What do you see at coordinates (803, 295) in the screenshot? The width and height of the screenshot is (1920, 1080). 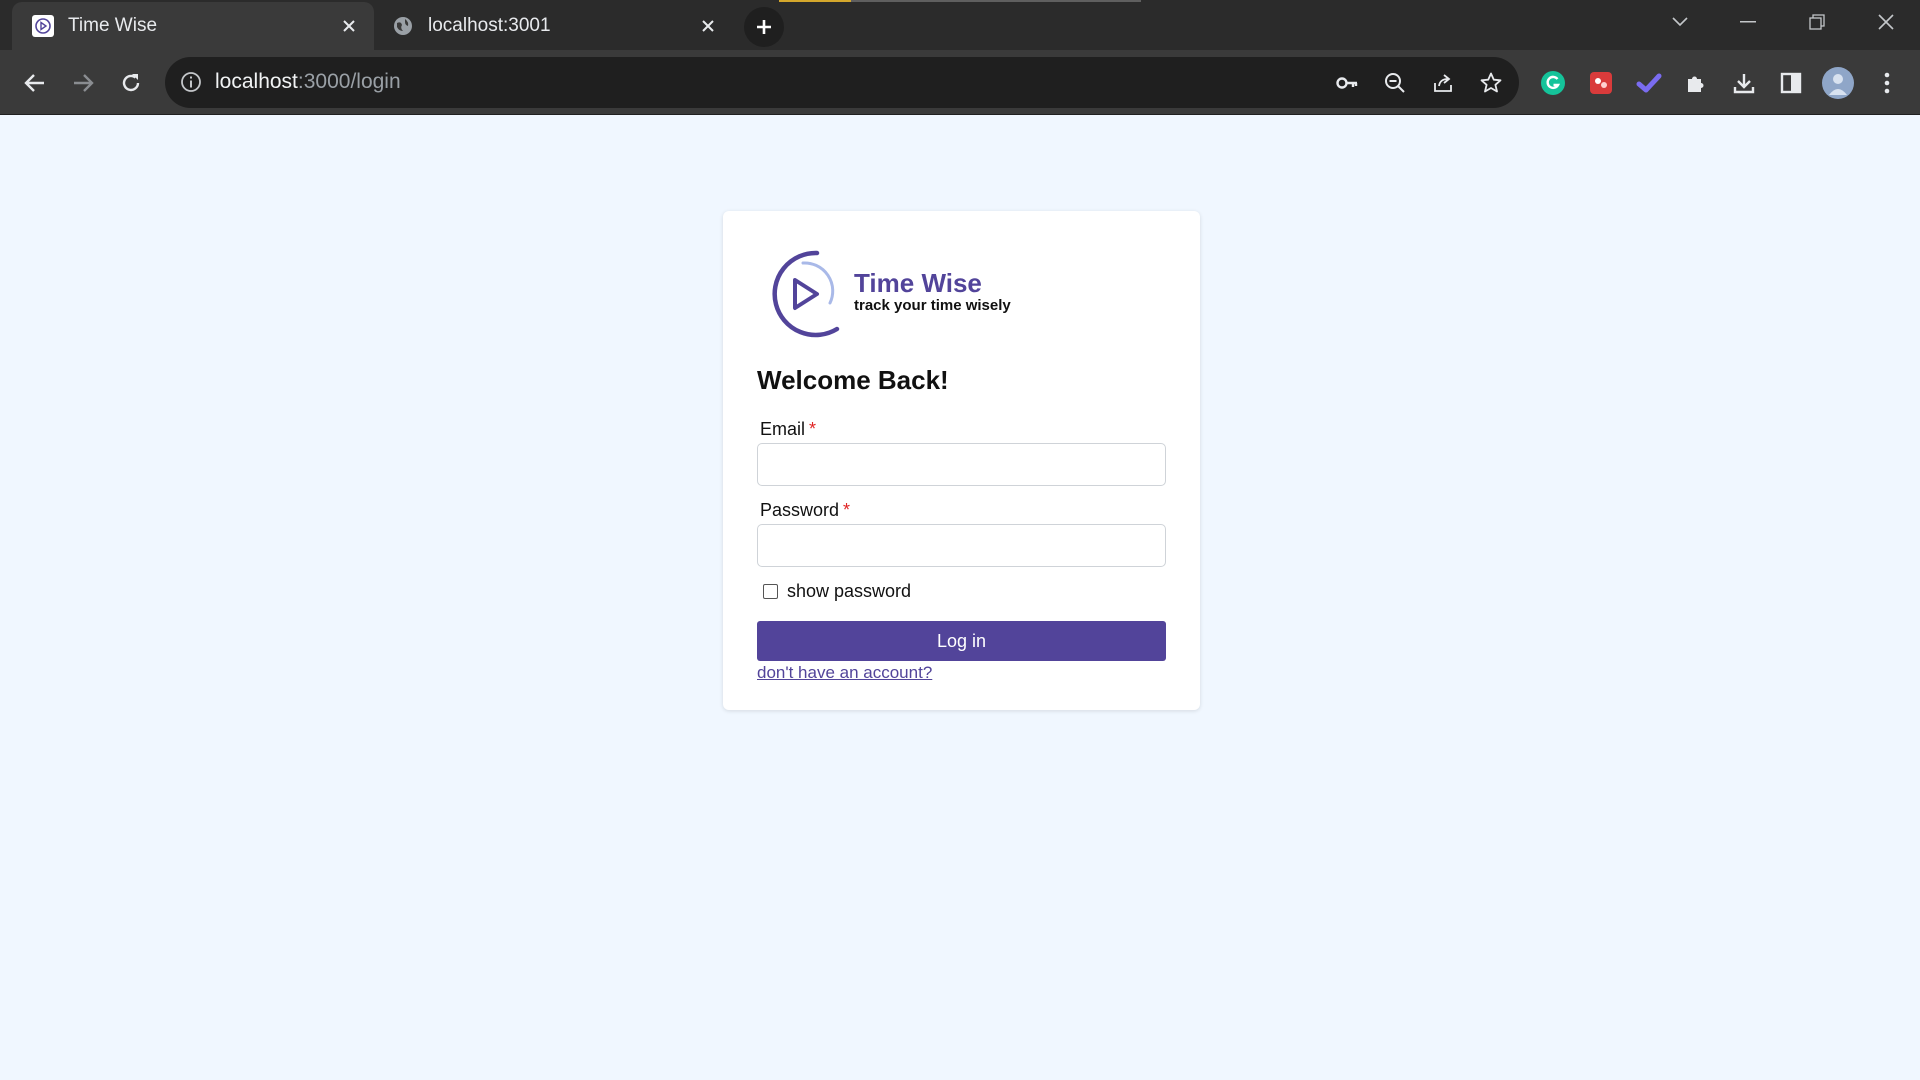 I see `timewise-logo-icon` at bounding box center [803, 295].